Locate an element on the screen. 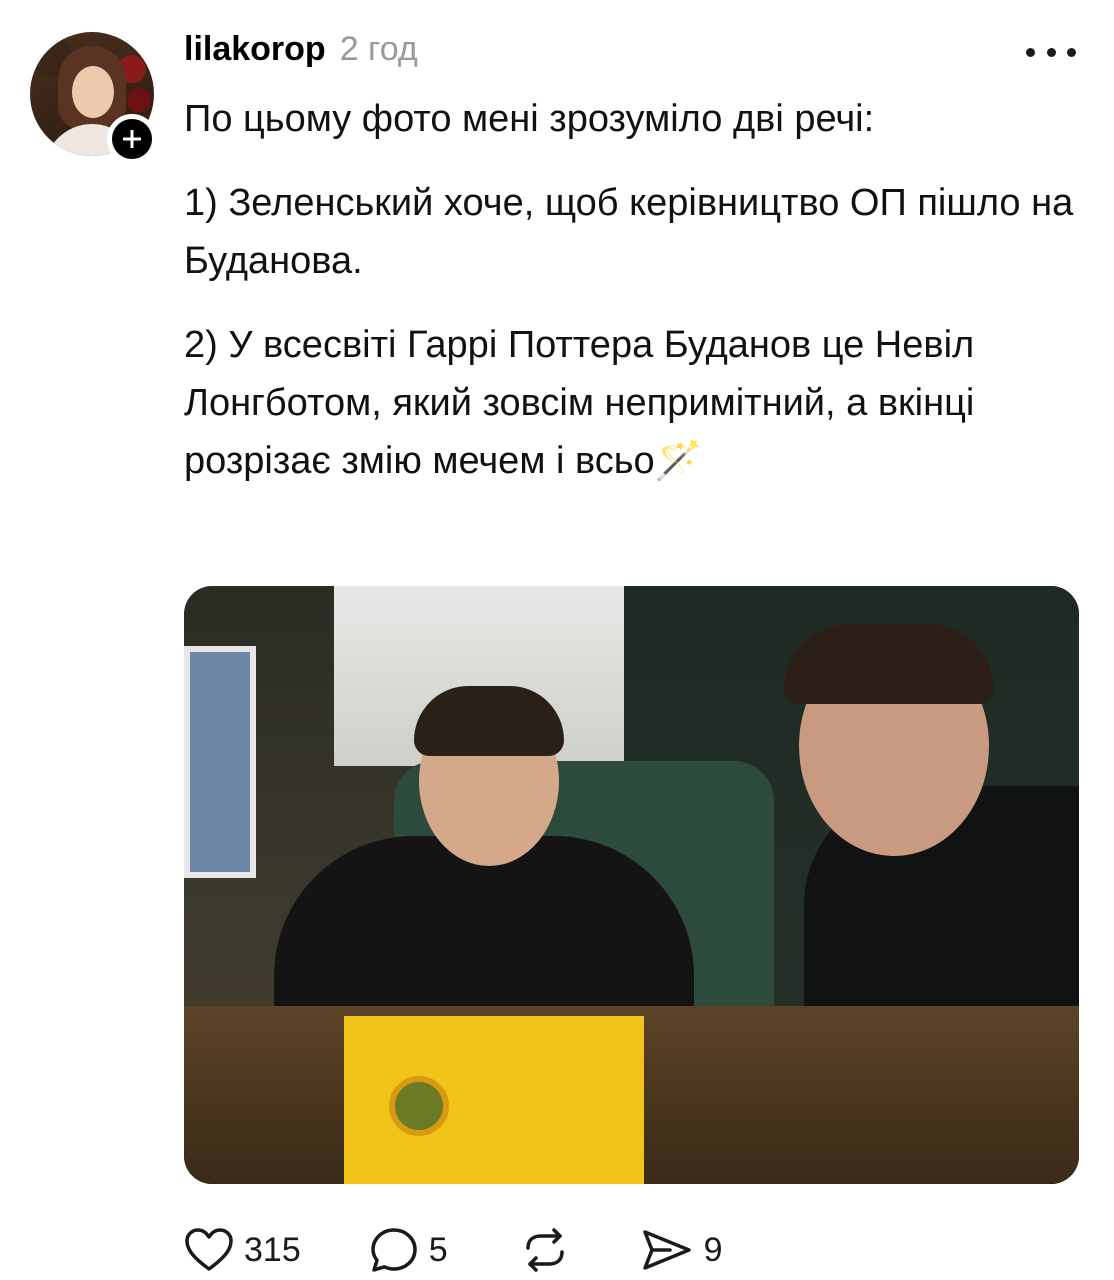 The width and height of the screenshot is (1114, 1280). comment-icon is located at coordinates (393, 1250).